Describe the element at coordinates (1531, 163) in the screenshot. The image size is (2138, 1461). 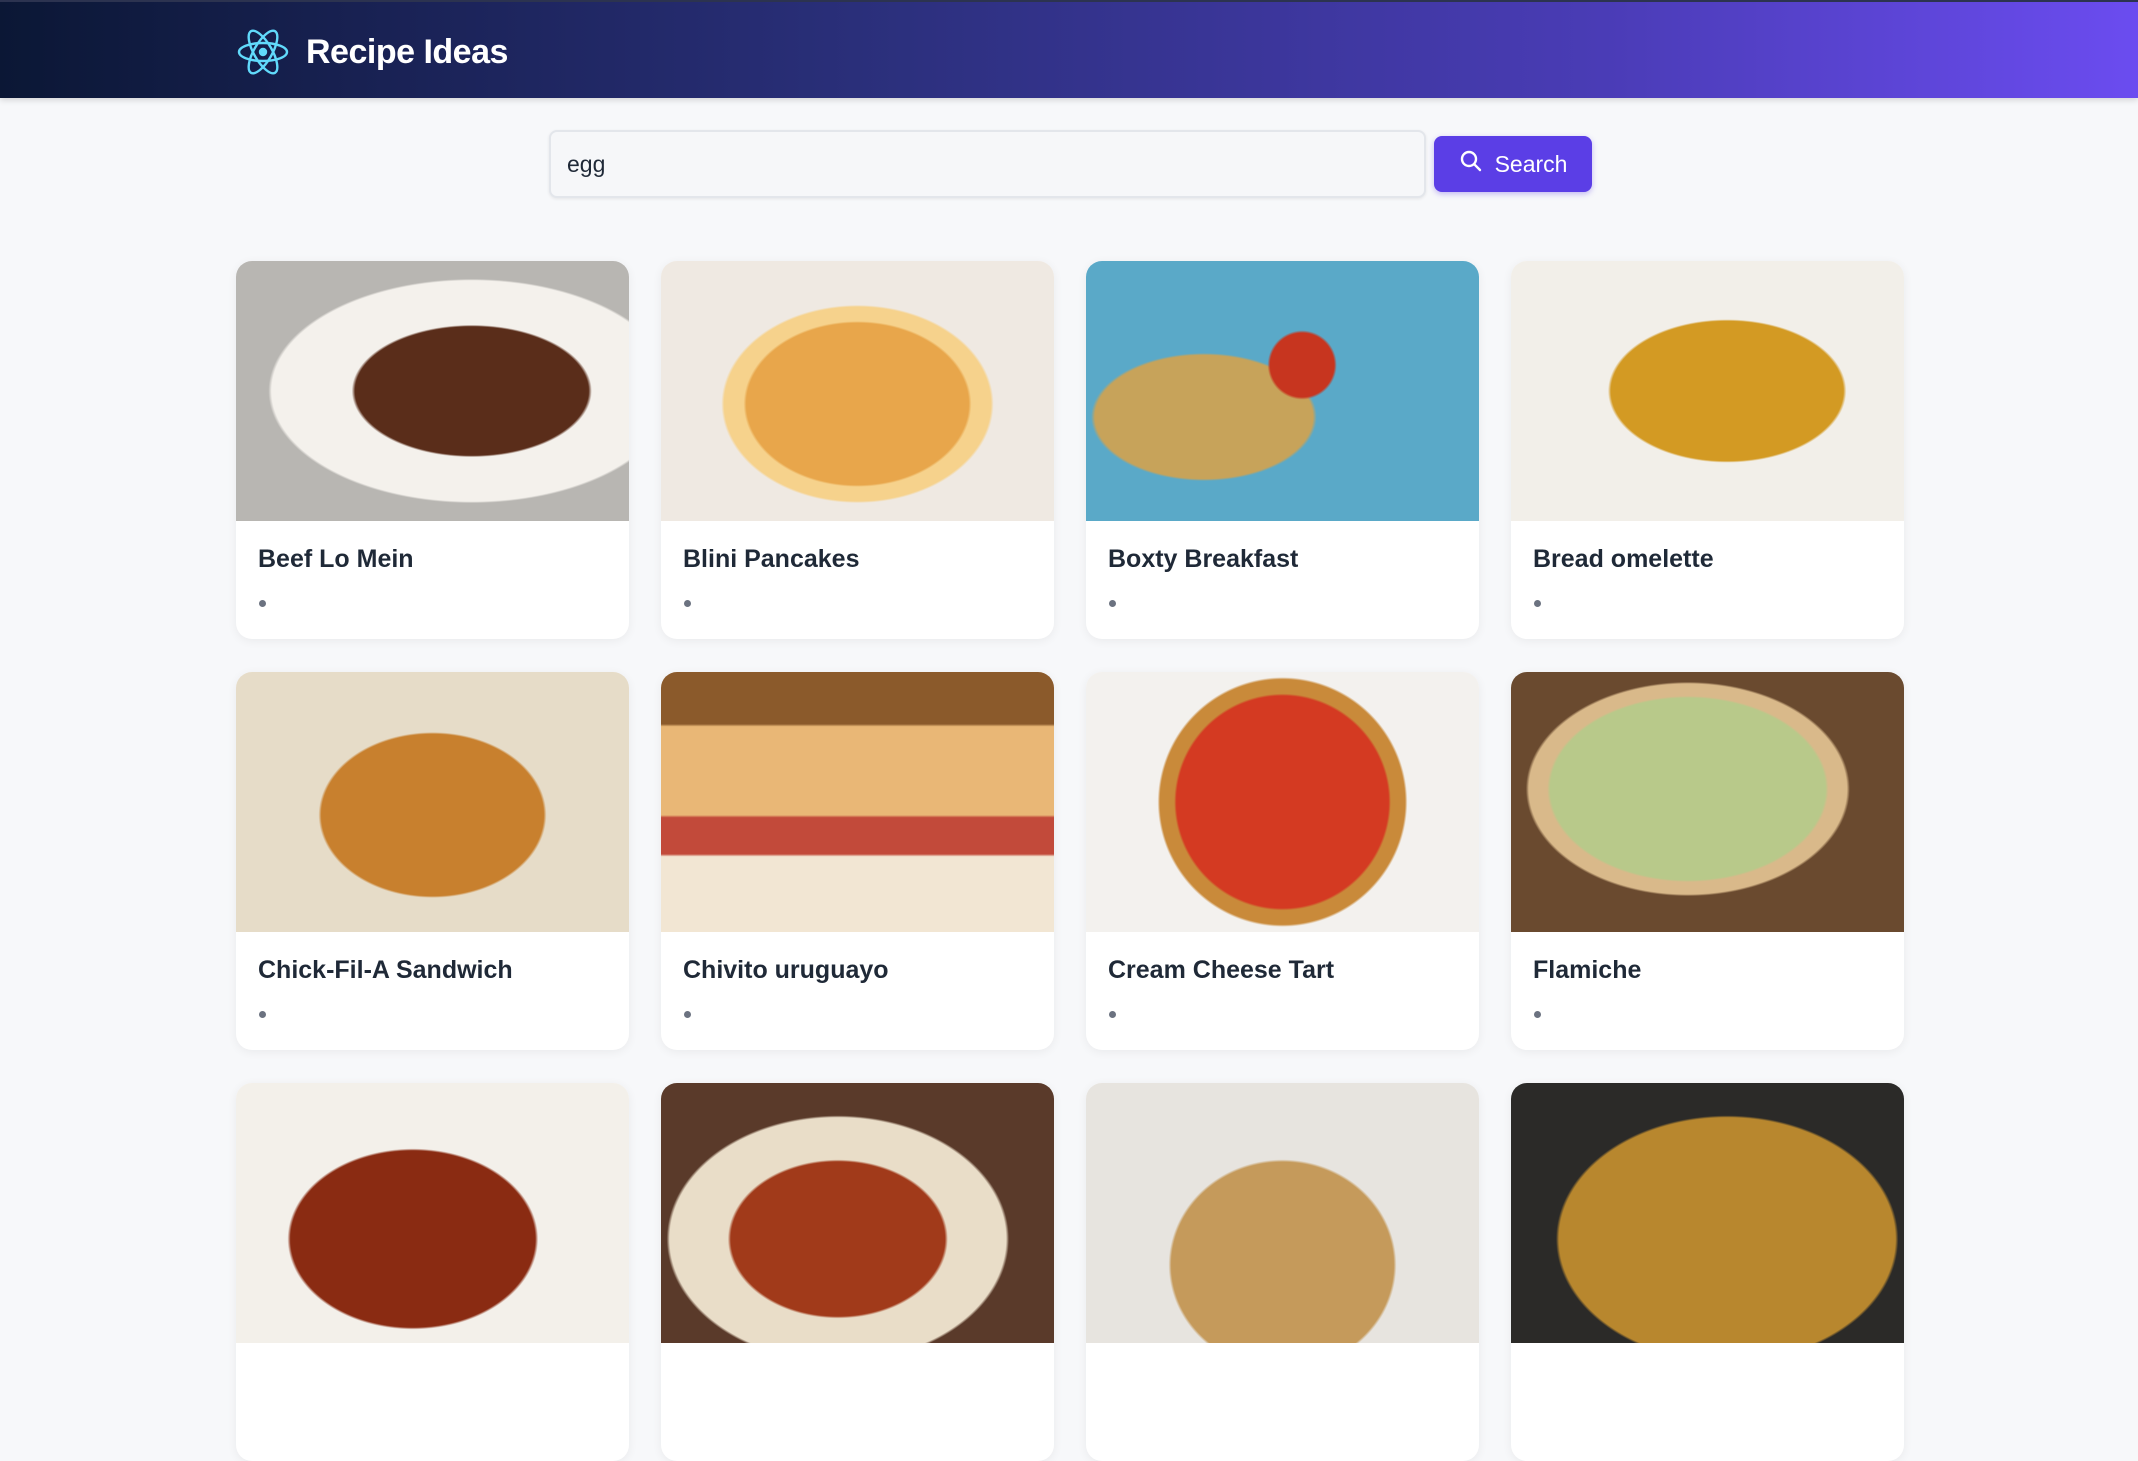
I see `search-button-label: Search` at that location.